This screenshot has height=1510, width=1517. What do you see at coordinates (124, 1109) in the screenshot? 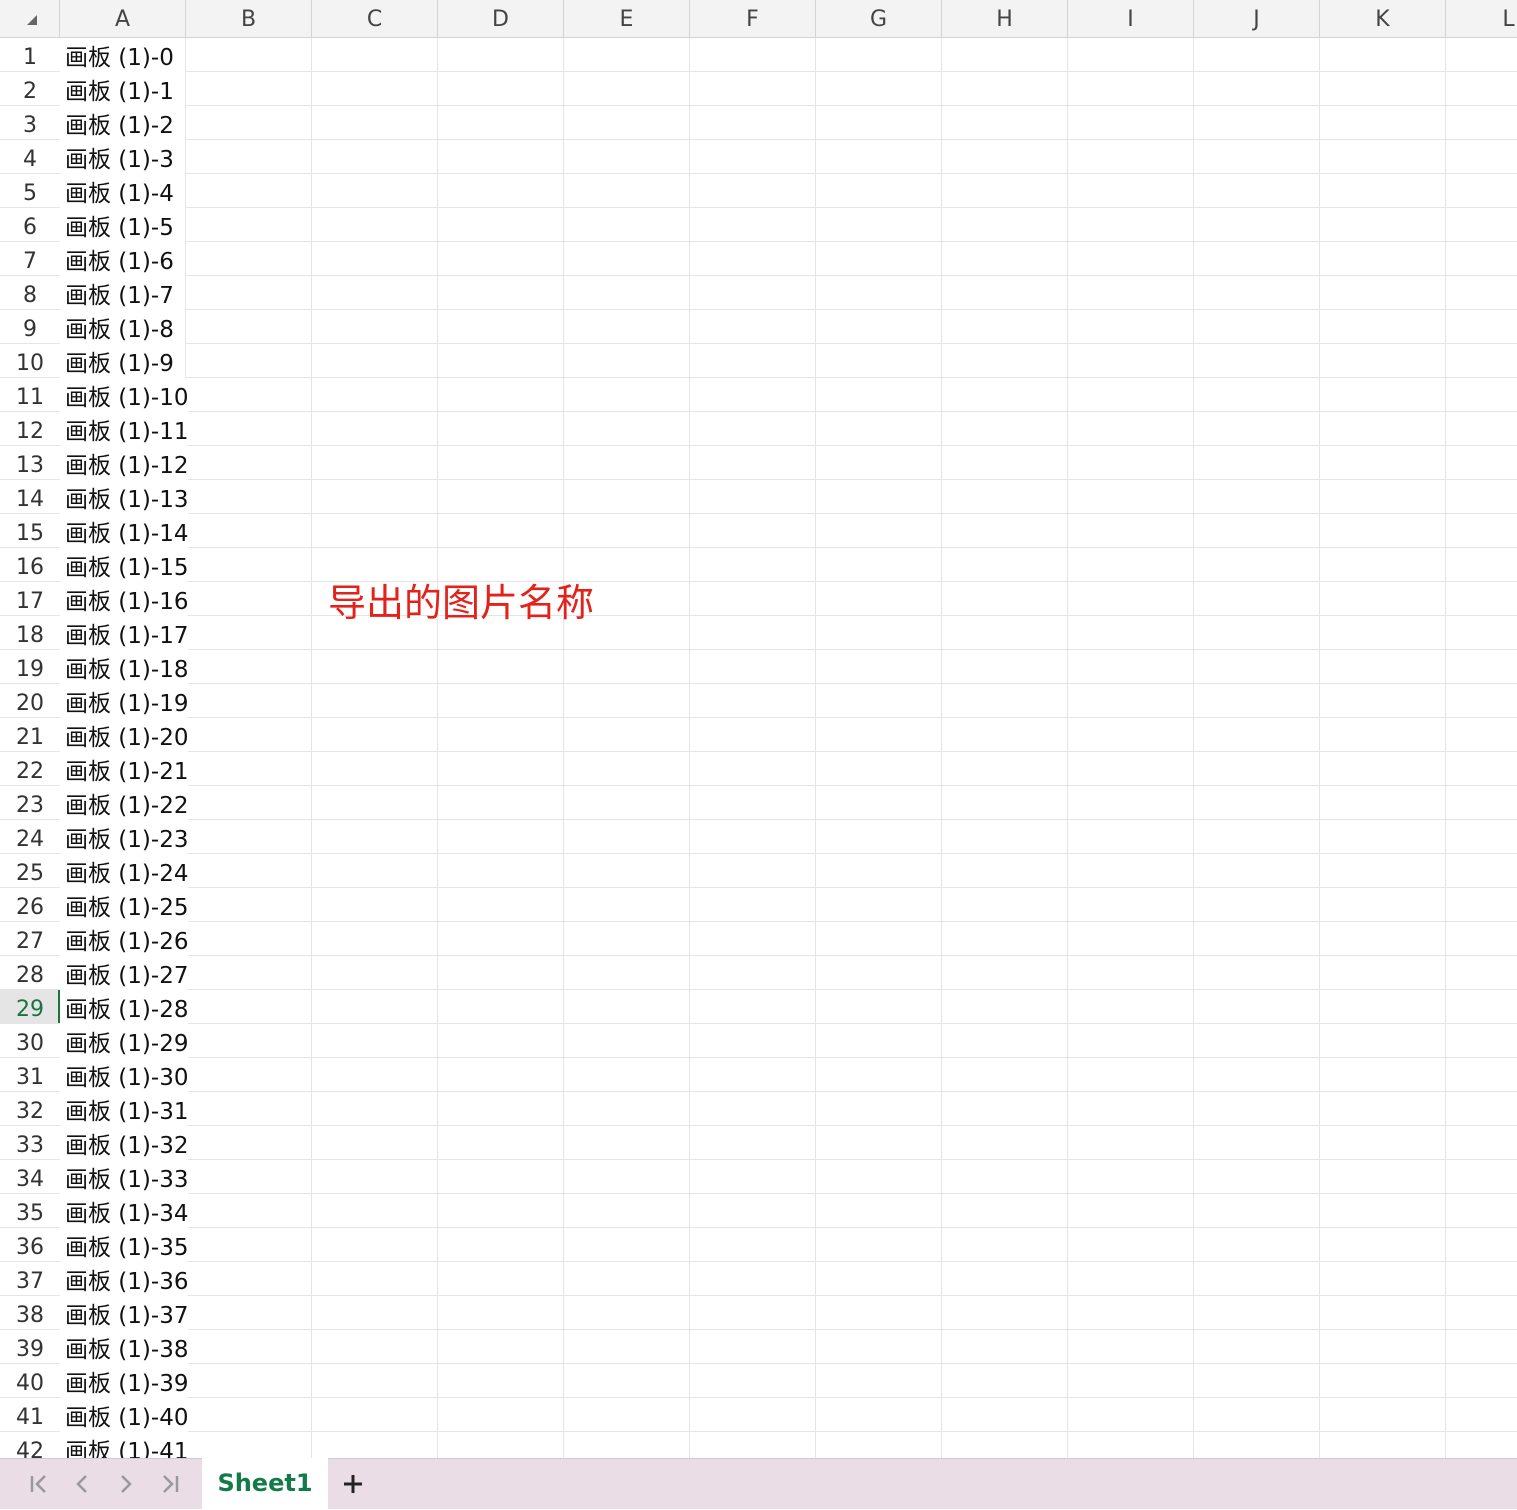
I see `cell-a: 画板 (1)-31` at bounding box center [124, 1109].